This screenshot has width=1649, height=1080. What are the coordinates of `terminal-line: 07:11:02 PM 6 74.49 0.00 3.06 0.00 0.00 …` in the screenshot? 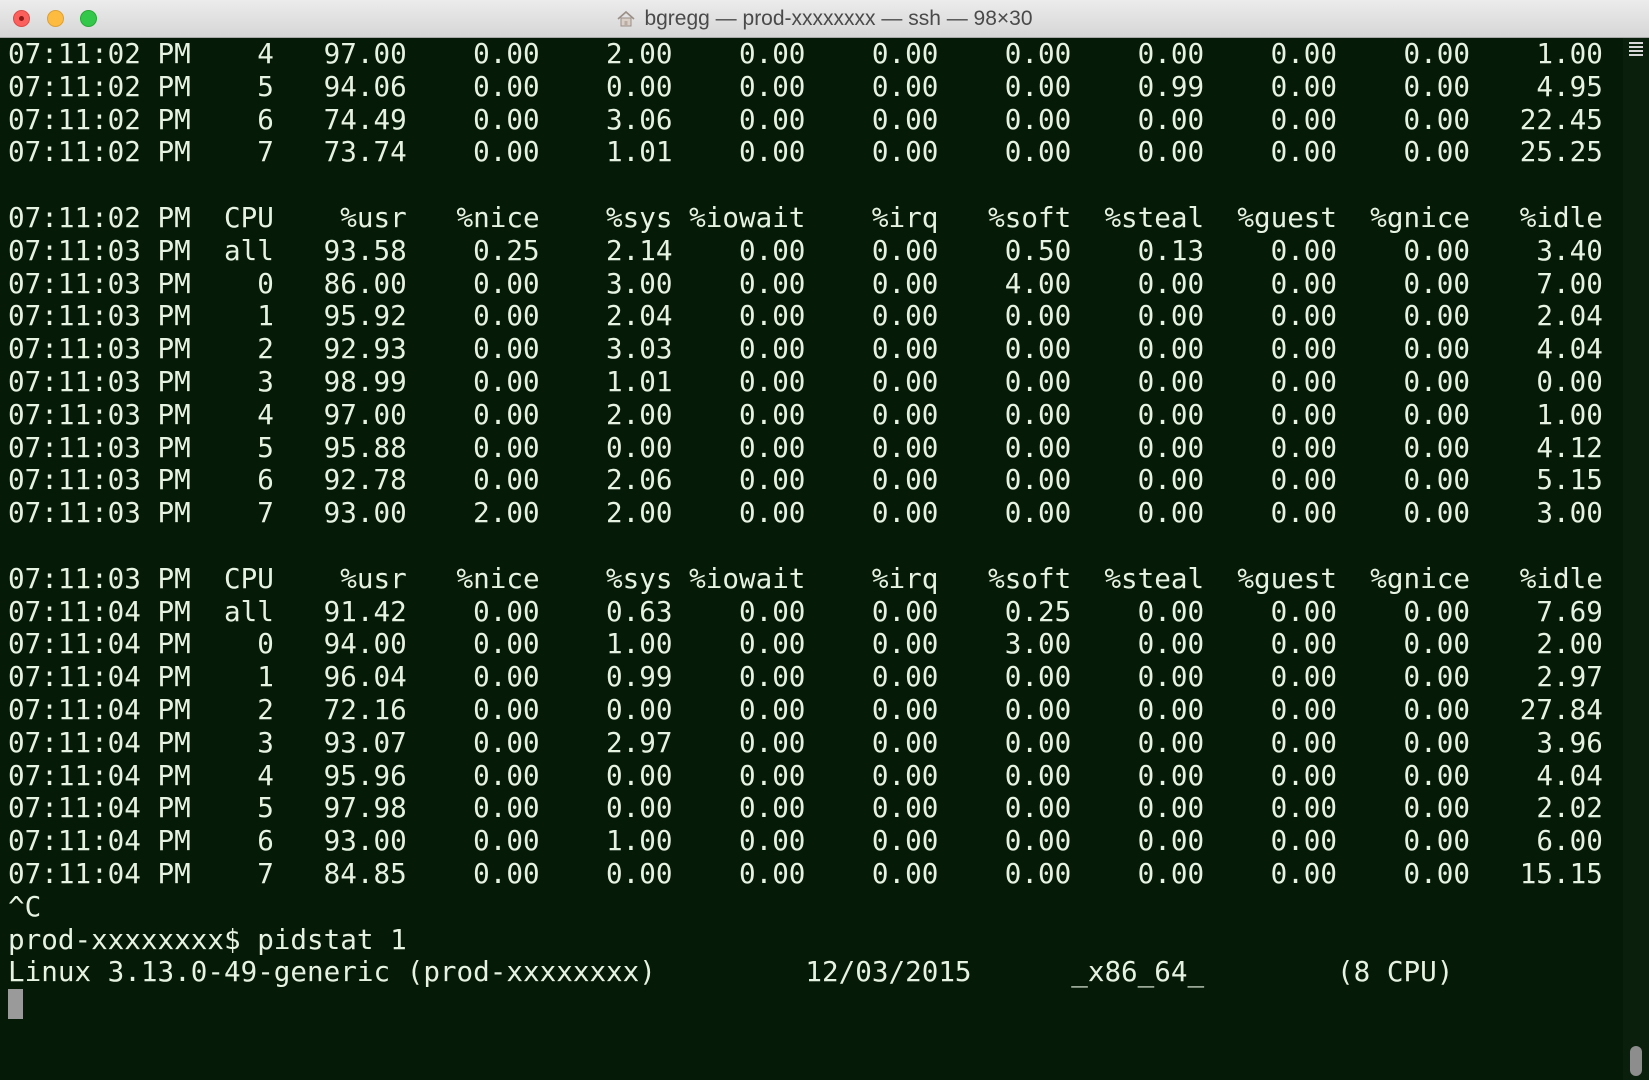 It's located at (805, 119).